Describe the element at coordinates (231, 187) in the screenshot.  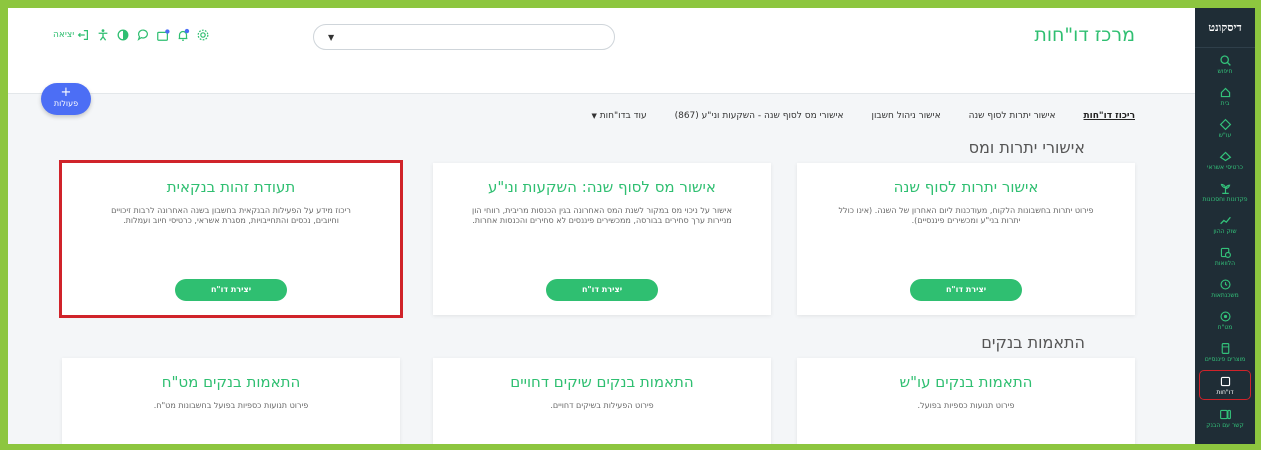
I see `card-title: תעודת זהות בנקאית` at that location.